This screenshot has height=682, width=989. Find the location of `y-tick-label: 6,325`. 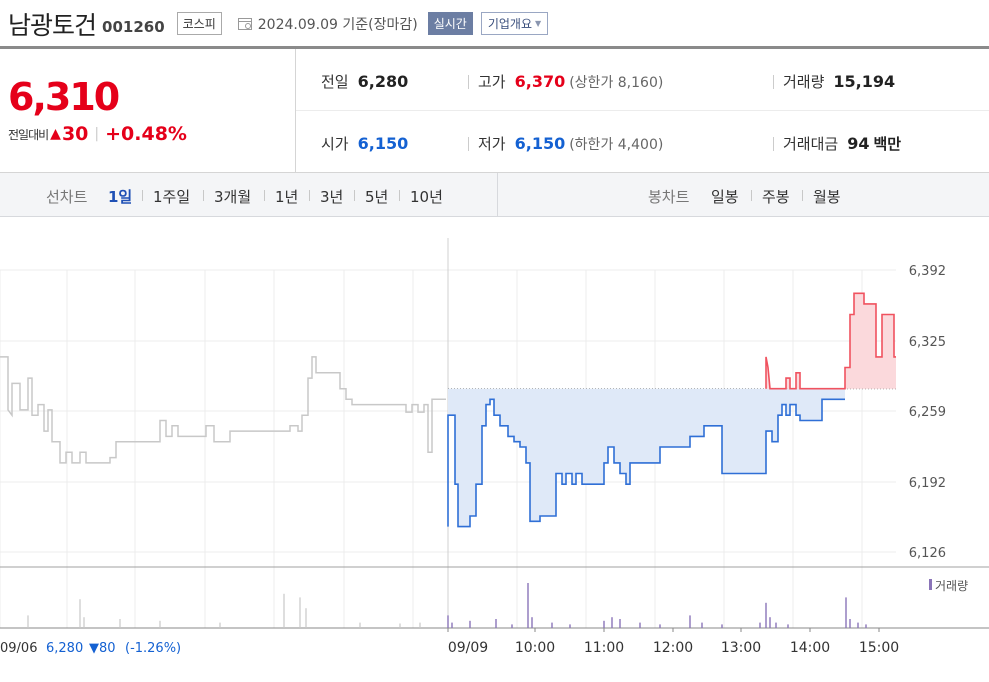

y-tick-label: 6,325 is located at coordinates (927, 342).